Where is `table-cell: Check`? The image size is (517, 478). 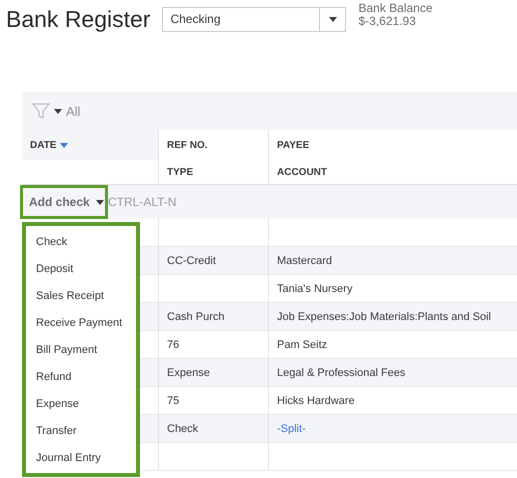
table-cell: Check is located at coordinates (182, 428).